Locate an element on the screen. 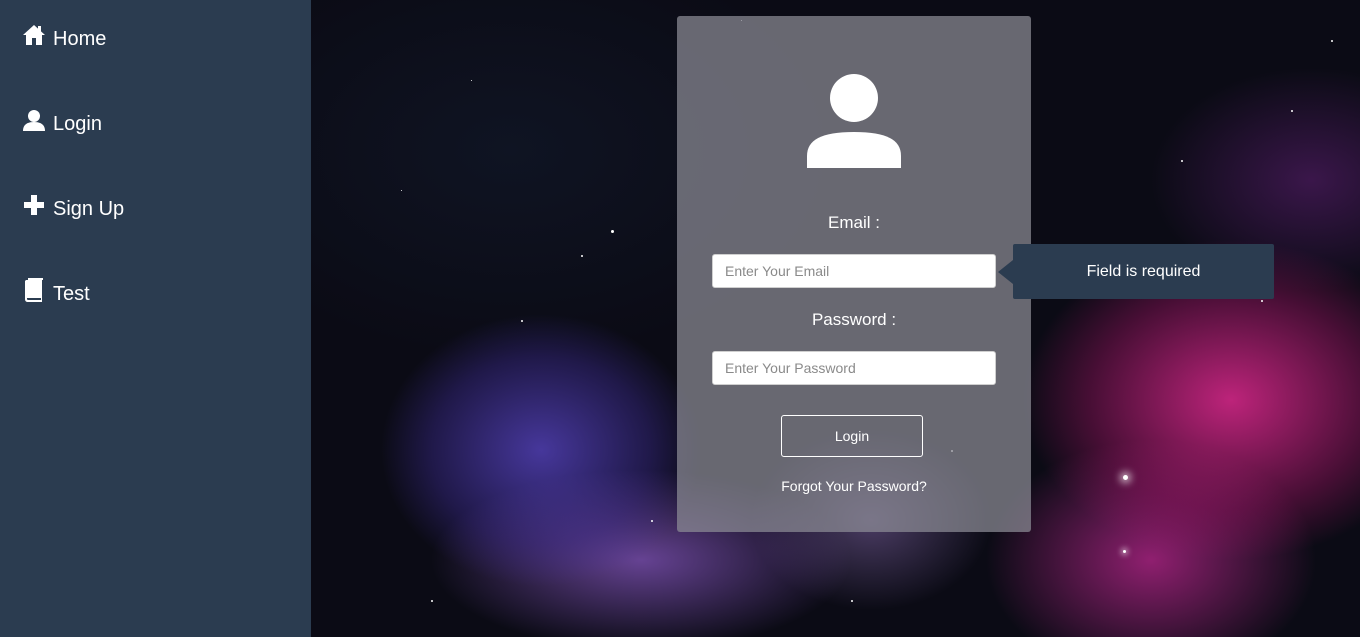 The height and width of the screenshot is (637, 1360). password-field is located at coordinates (854, 368).